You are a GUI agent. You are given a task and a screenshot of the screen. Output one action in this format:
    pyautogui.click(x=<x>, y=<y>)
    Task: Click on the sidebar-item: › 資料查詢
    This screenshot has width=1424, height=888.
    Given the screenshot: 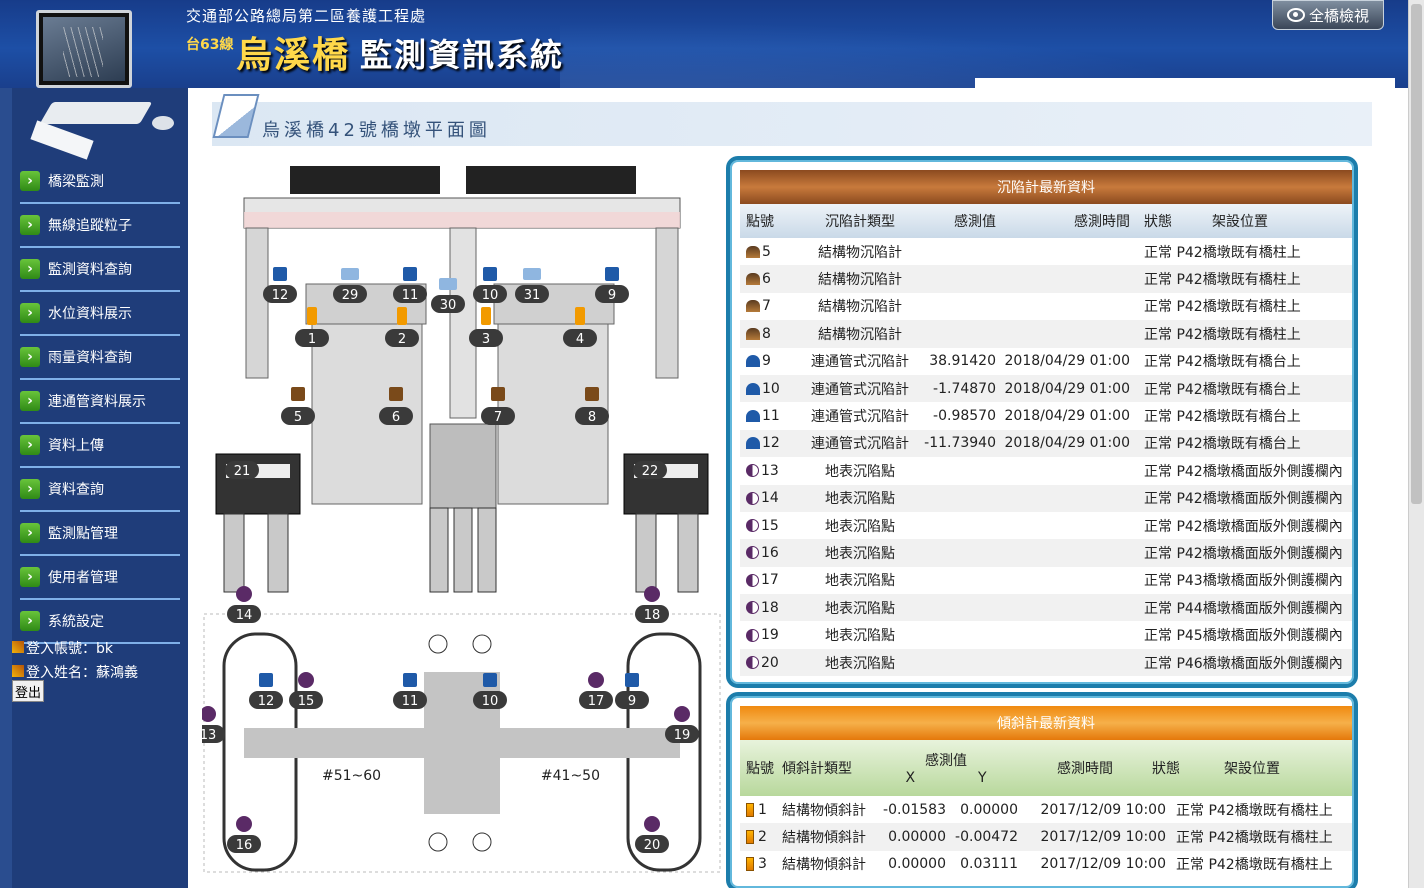 What is the action you would take?
    pyautogui.click(x=100, y=490)
    